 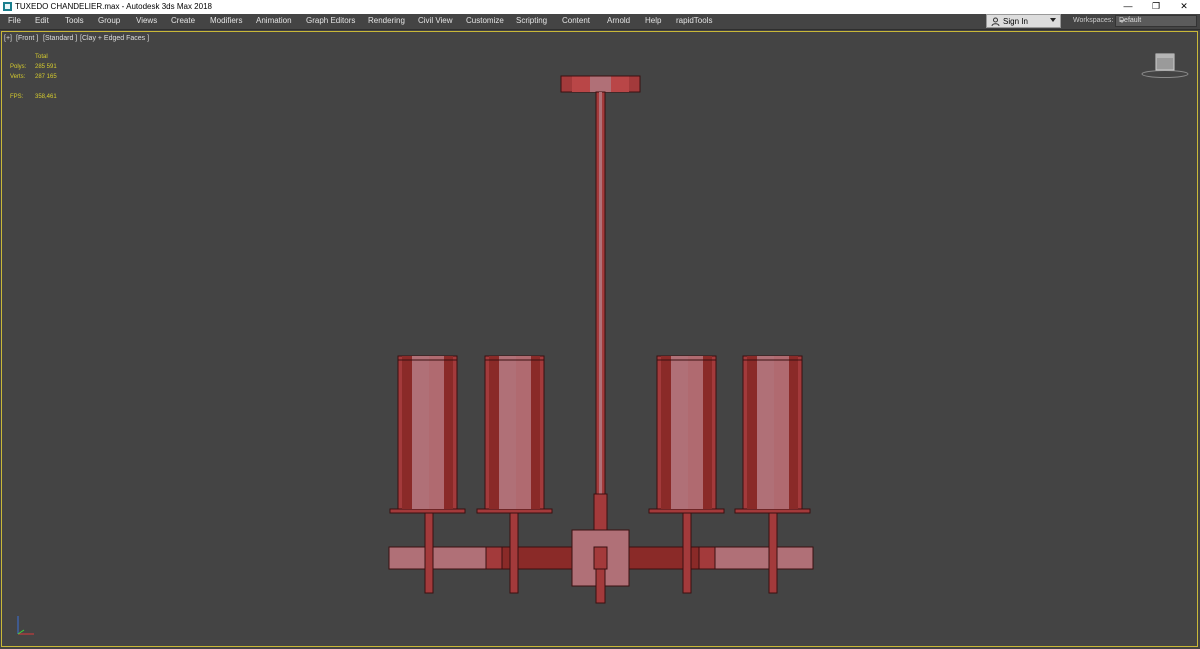 I want to click on center-rod, so click(x=600, y=347).